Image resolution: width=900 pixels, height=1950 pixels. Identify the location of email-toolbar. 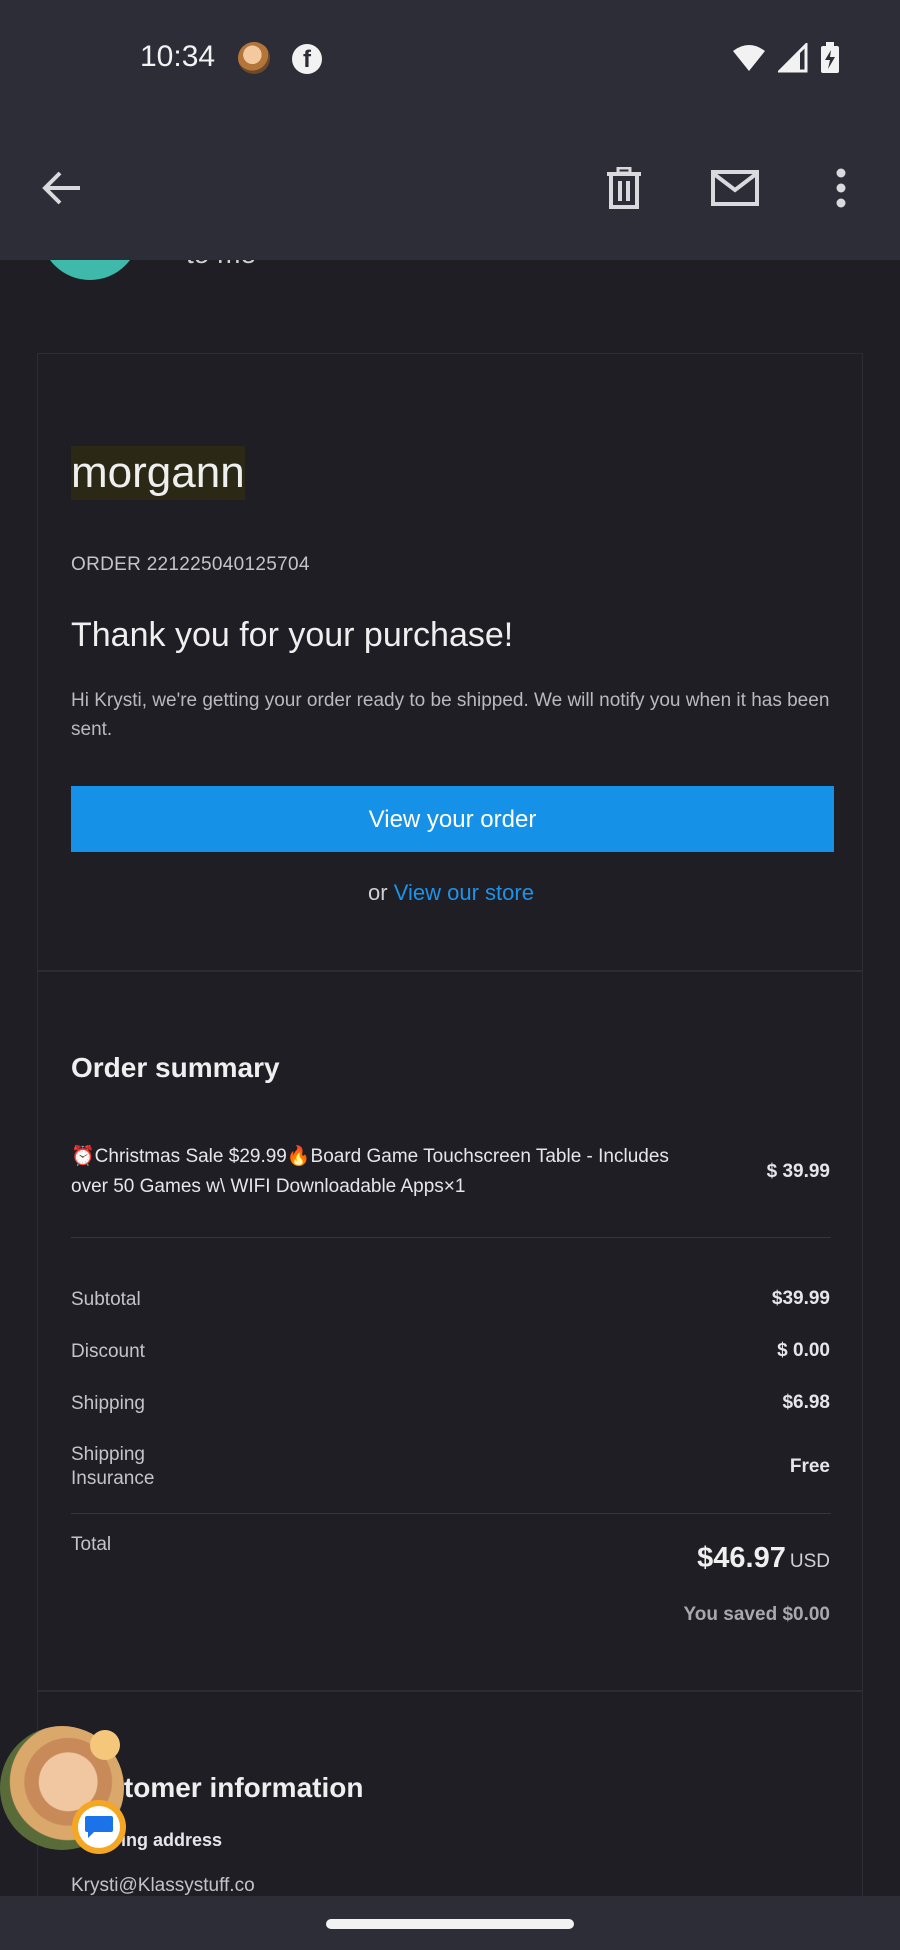
(450, 189).